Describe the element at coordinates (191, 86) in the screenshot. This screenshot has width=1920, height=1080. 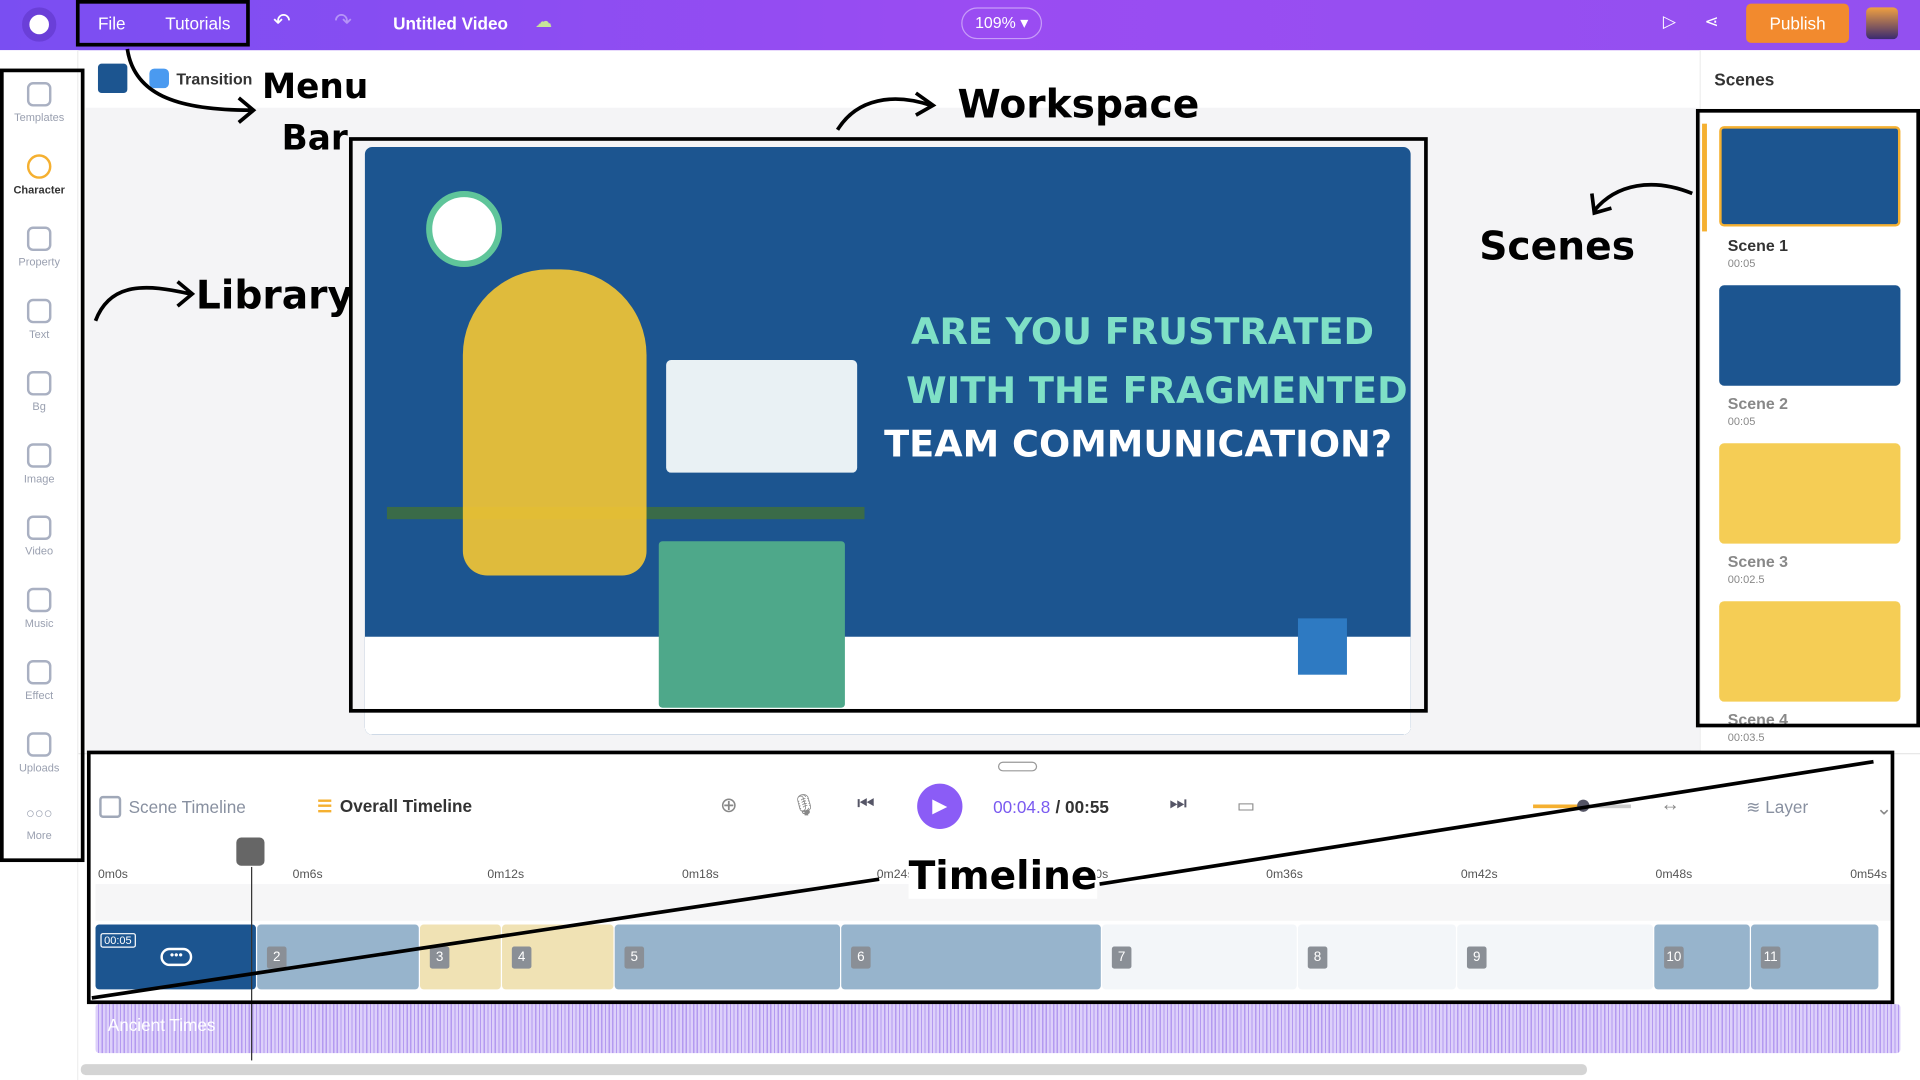
I see `menu-arrow` at that location.